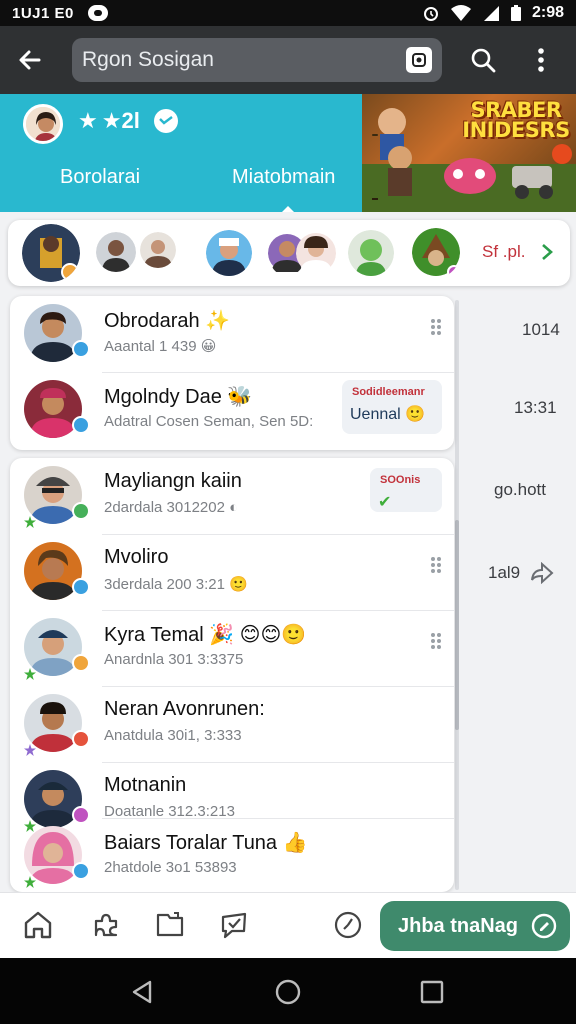 Image resolution: width=576 pixels, height=1024 pixels. What do you see at coordinates (181, 153) in the screenshot?
I see `profile-header: ★ ★2l Borolarai Miatobmain` at bounding box center [181, 153].